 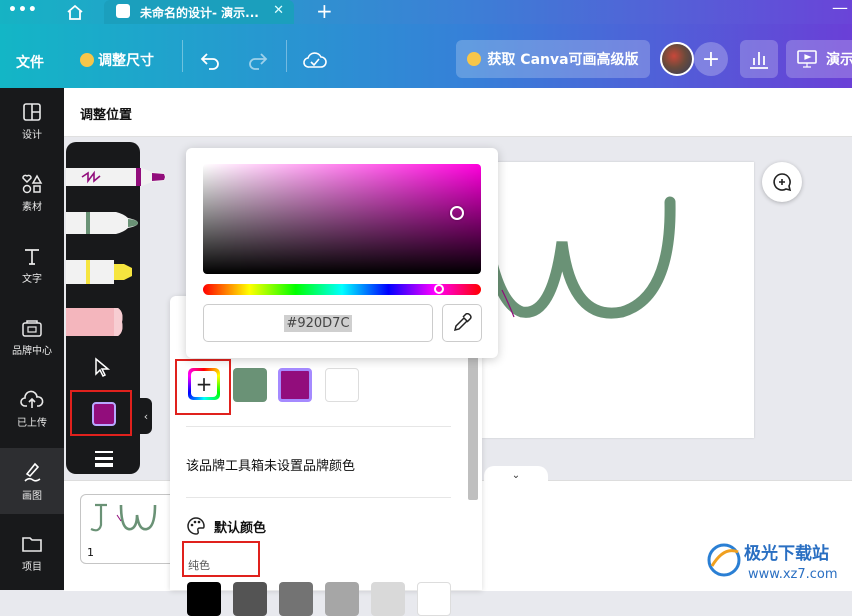 I want to click on upgrade-button: 获取 Canva可画高级版, so click(x=553, y=59).